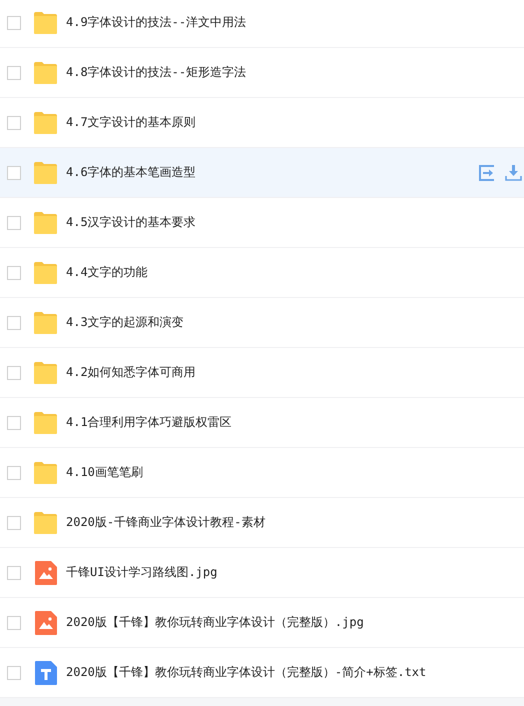  I want to click on text-file-icon, so click(45, 672).